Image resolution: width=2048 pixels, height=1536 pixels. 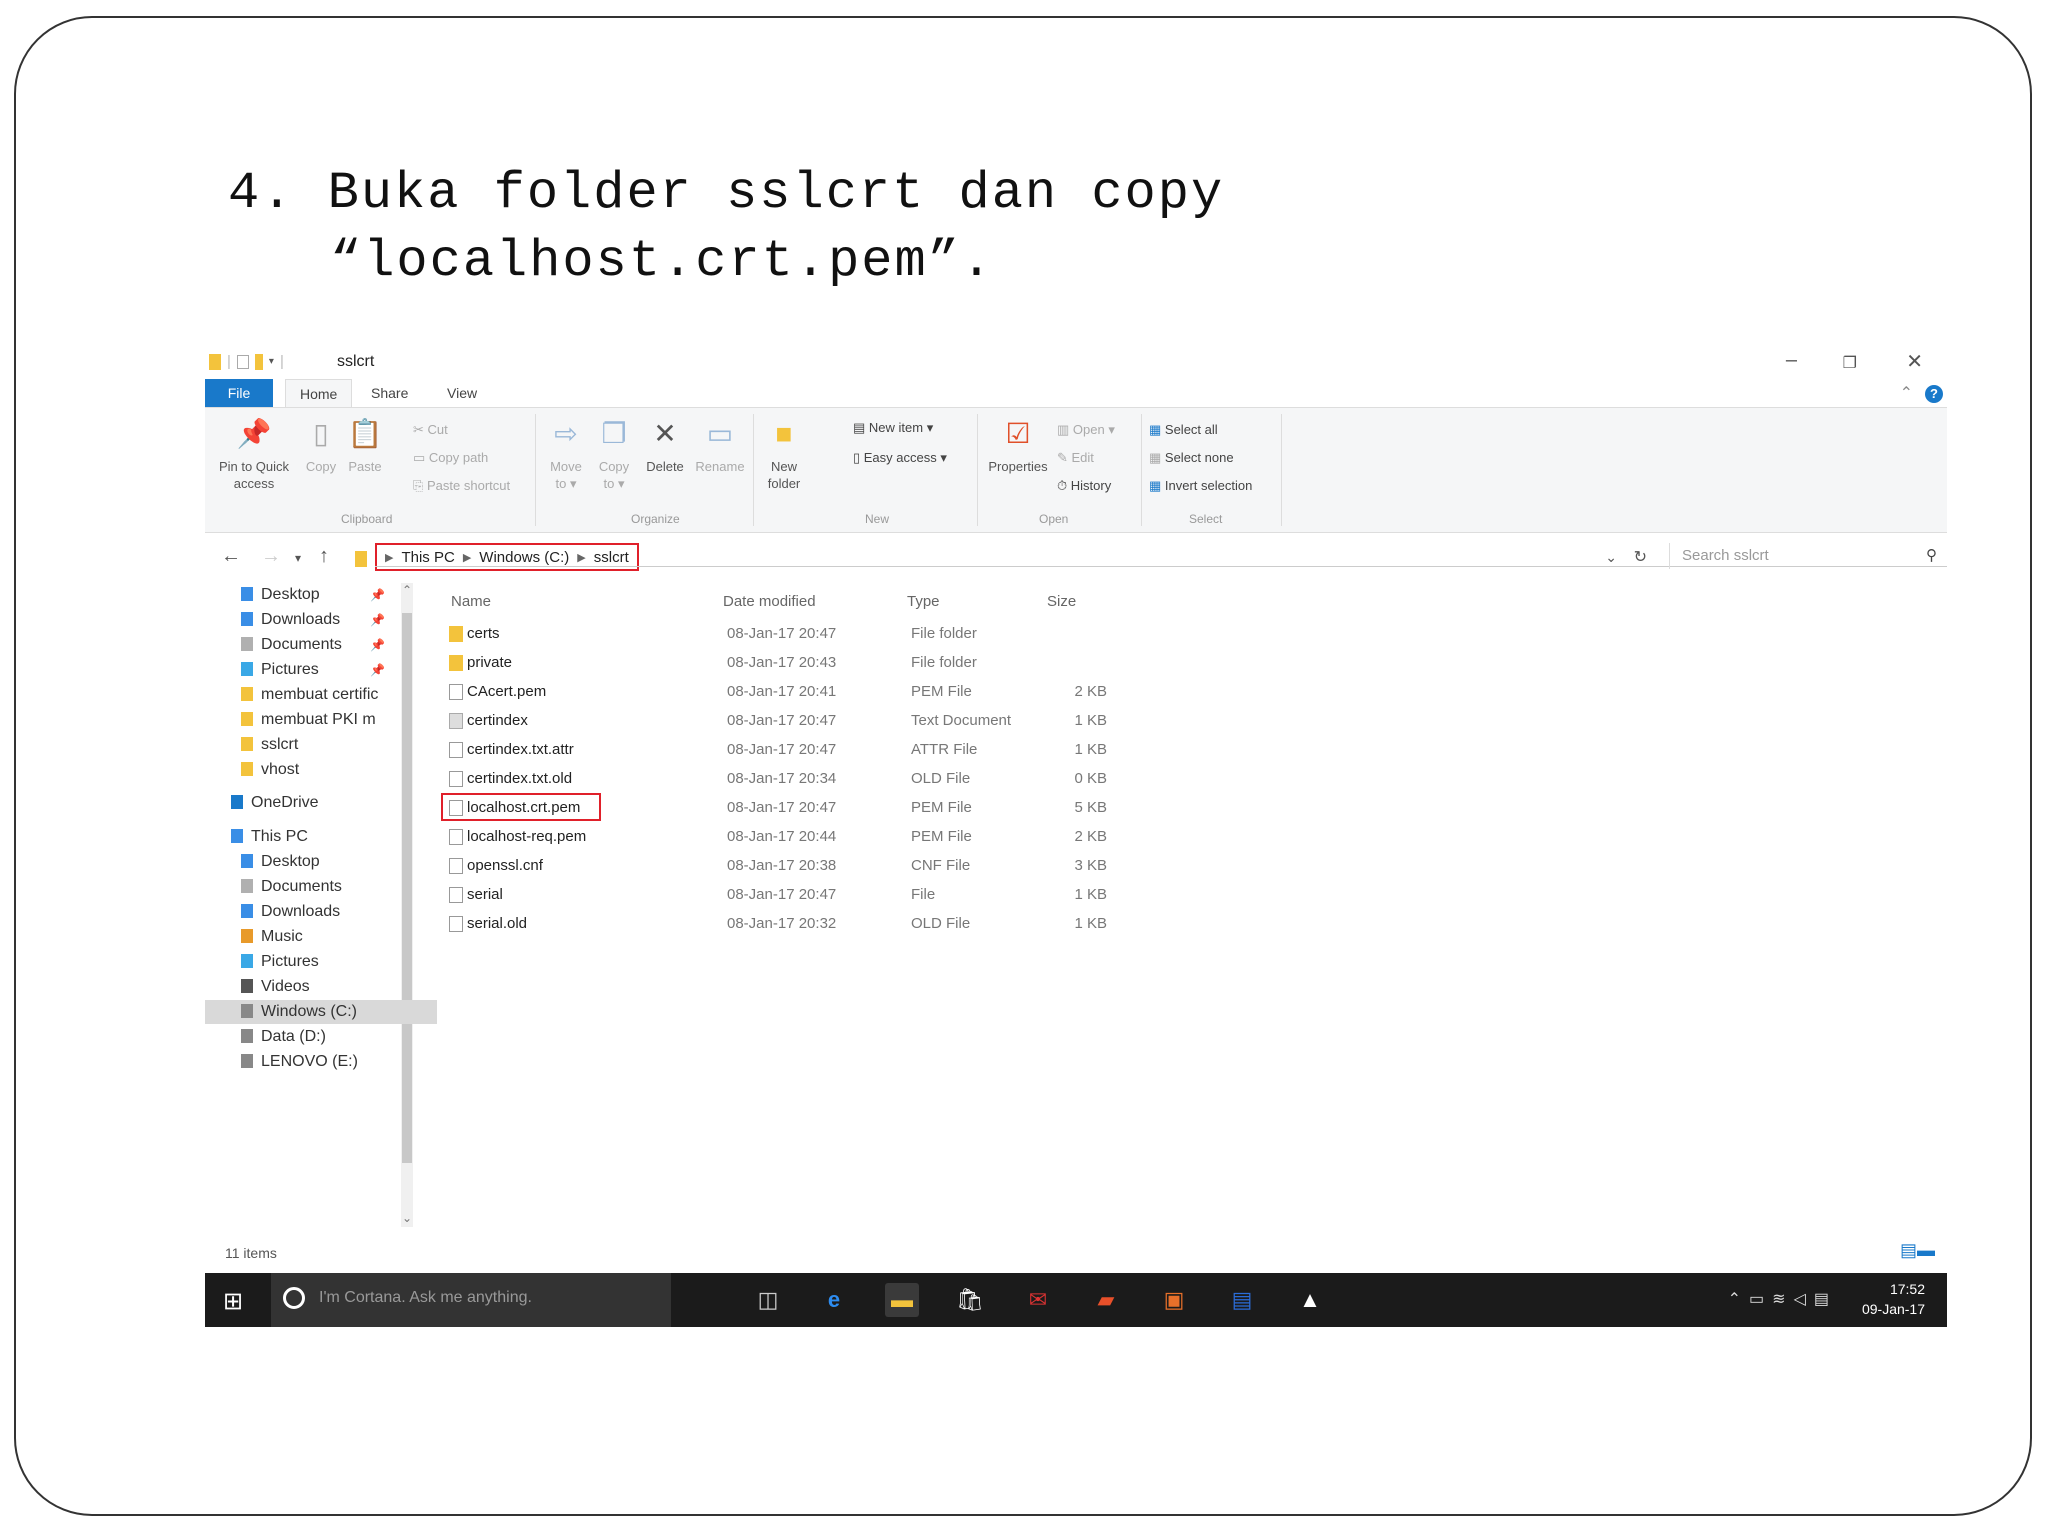 What do you see at coordinates (321, 887) in the screenshot?
I see `nav-item: Documents` at bounding box center [321, 887].